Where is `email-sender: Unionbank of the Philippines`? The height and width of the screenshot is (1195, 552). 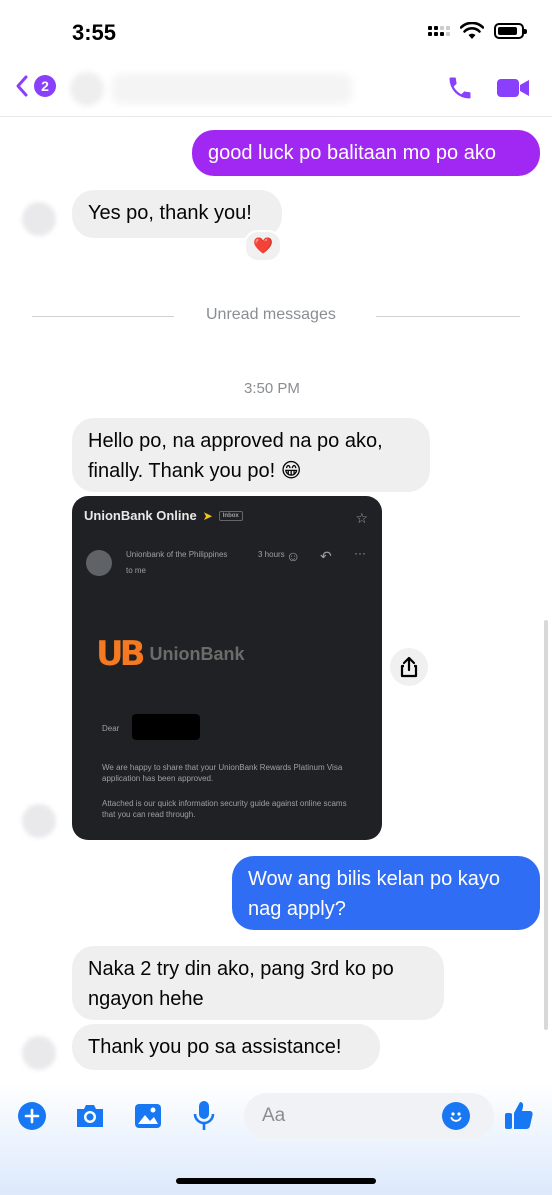 email-sender: Unionbank of the Philippines is located at coordinates (177, 554).